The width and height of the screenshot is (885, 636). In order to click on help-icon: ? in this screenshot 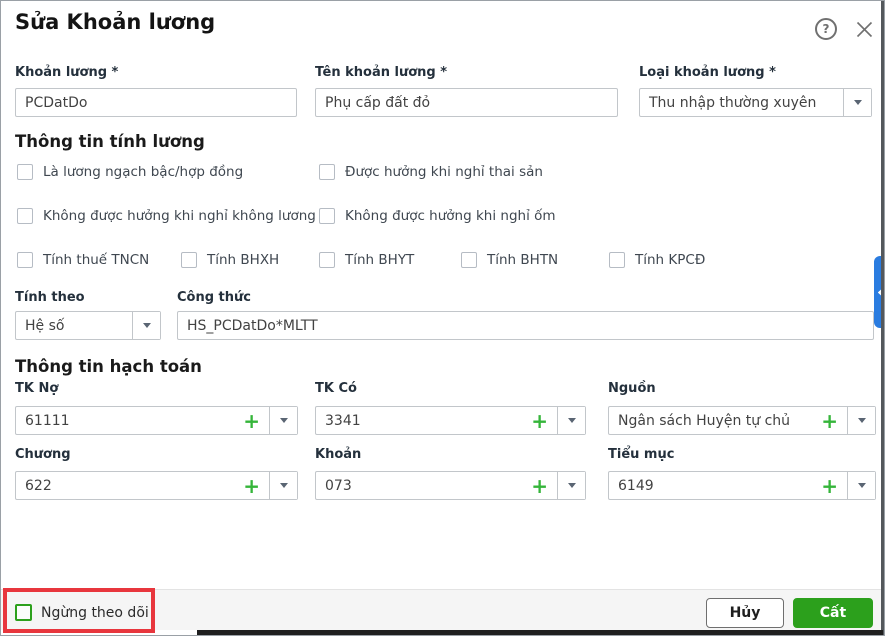, I will do `click(826, 29)`.